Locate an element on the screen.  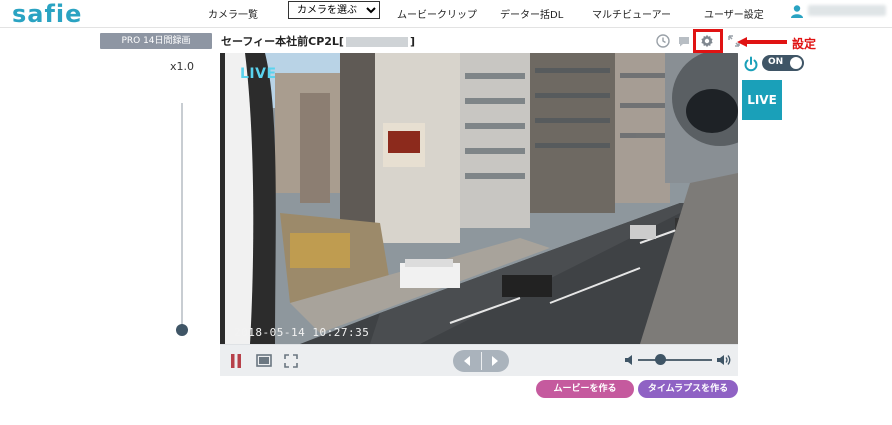
camera-title-prefix: セーフィー本社前CP2L[ is located at coordinates (282, 41).